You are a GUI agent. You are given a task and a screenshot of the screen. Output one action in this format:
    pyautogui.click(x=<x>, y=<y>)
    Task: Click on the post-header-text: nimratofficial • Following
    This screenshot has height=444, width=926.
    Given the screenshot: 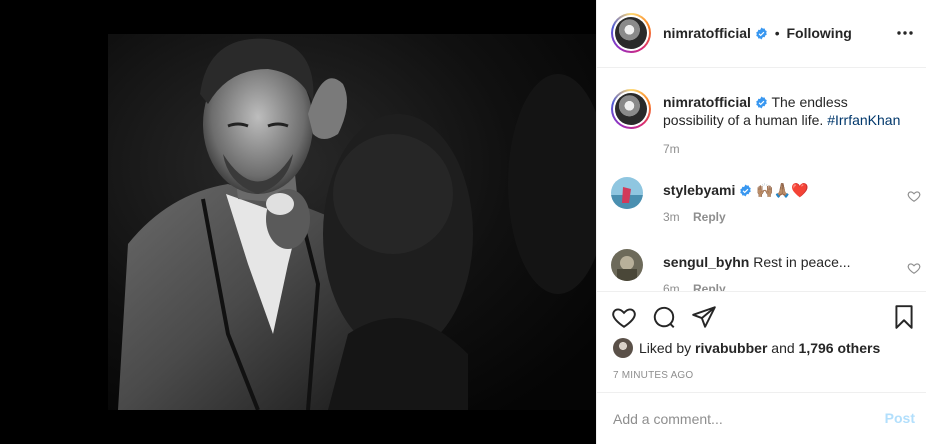 What is the action you would take?
    pyautogui.click(x=757, y=33)
    